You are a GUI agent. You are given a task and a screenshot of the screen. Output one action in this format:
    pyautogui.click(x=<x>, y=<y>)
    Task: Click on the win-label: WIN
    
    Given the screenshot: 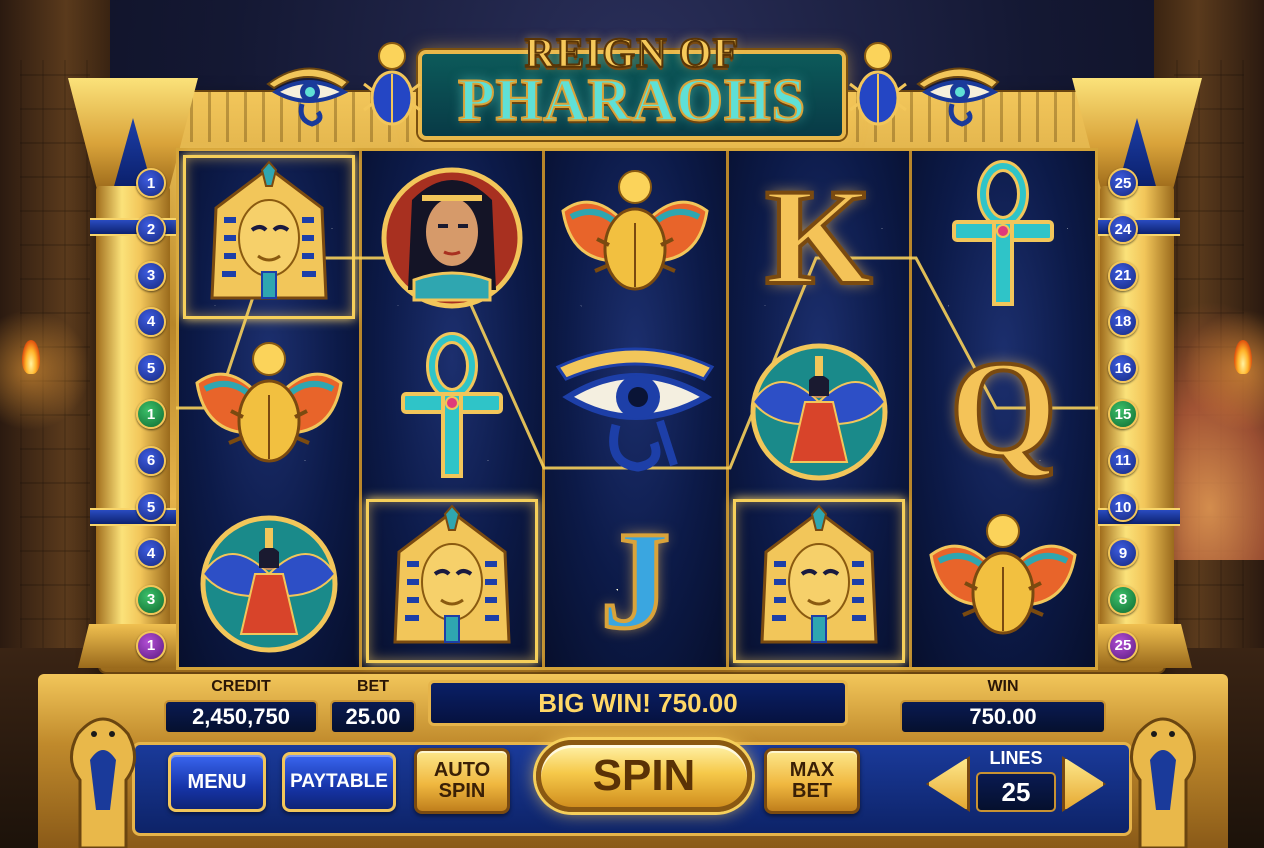 What is the action you would take?
    pyautogui.click(x=1003, y=686)
    